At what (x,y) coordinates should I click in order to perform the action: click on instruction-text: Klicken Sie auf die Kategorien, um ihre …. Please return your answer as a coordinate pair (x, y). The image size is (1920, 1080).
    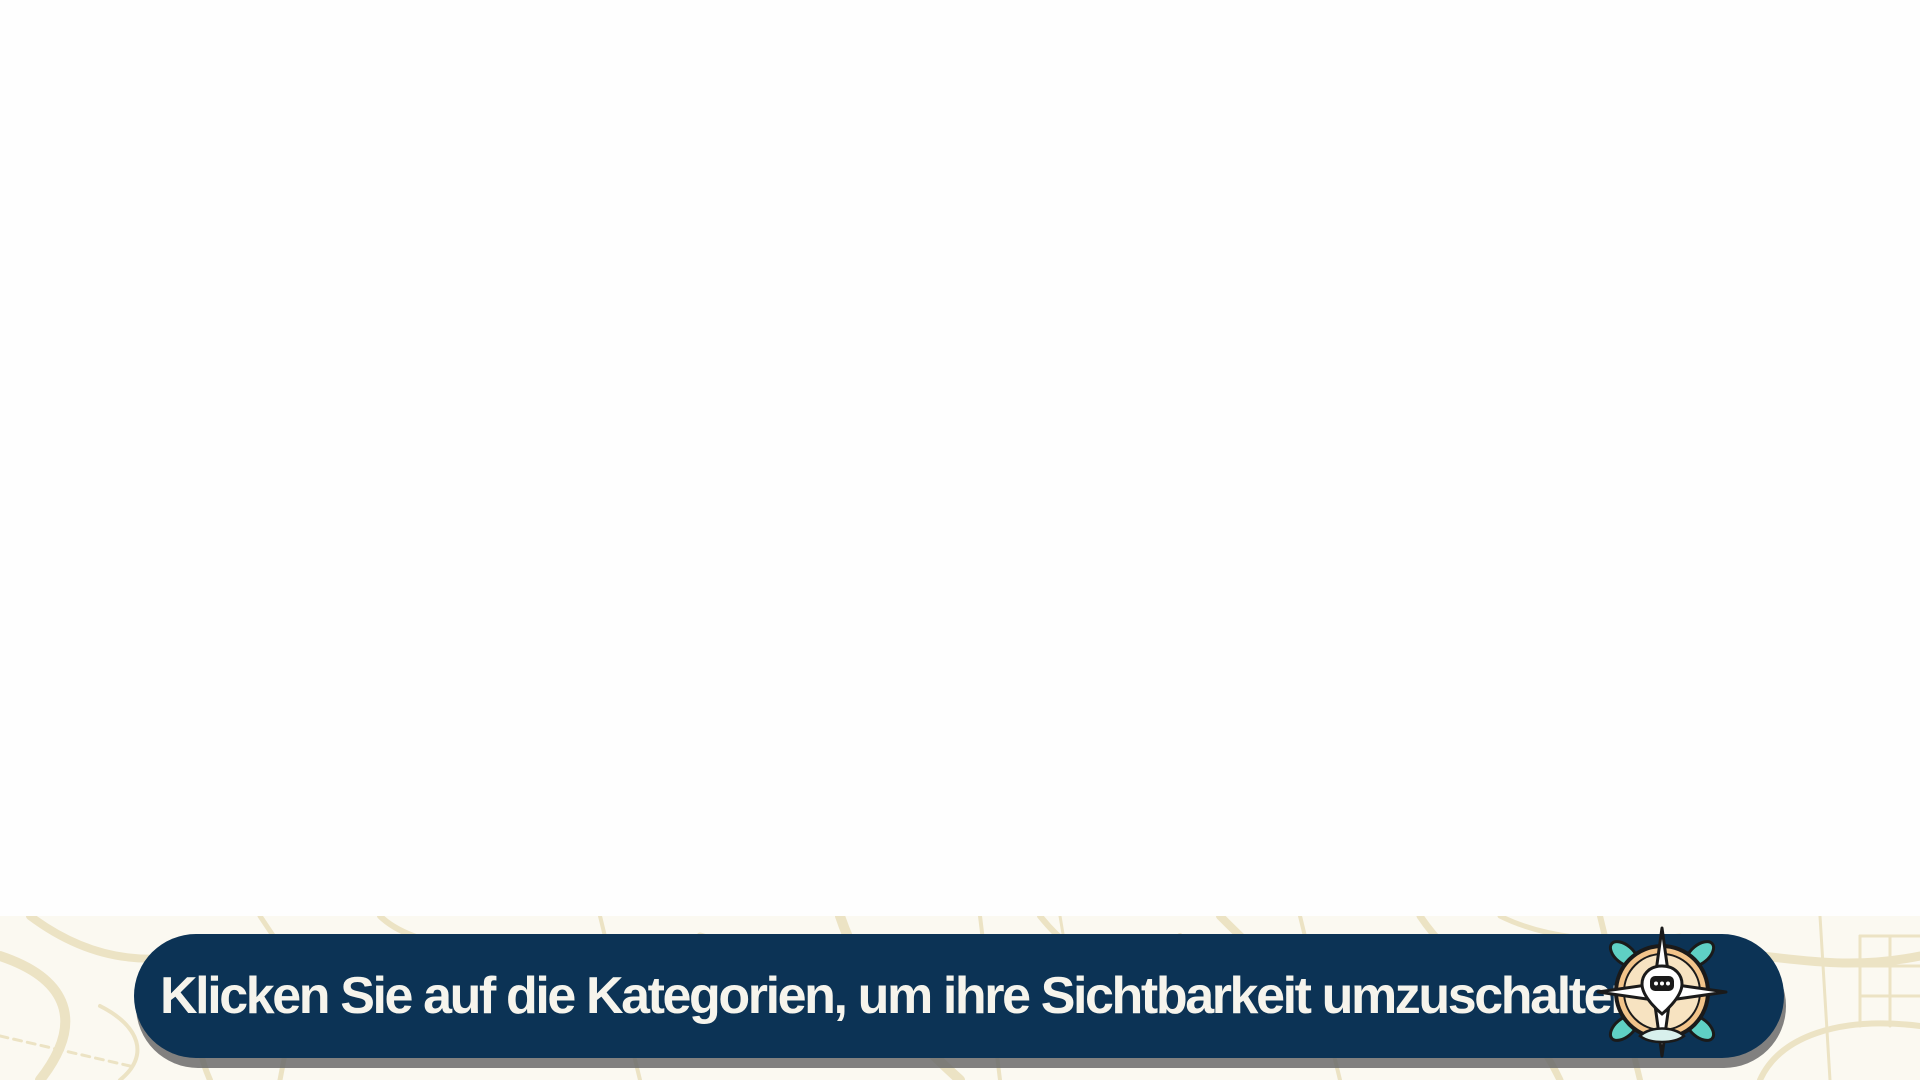
    Looking at the image, I should click on (907, 996).